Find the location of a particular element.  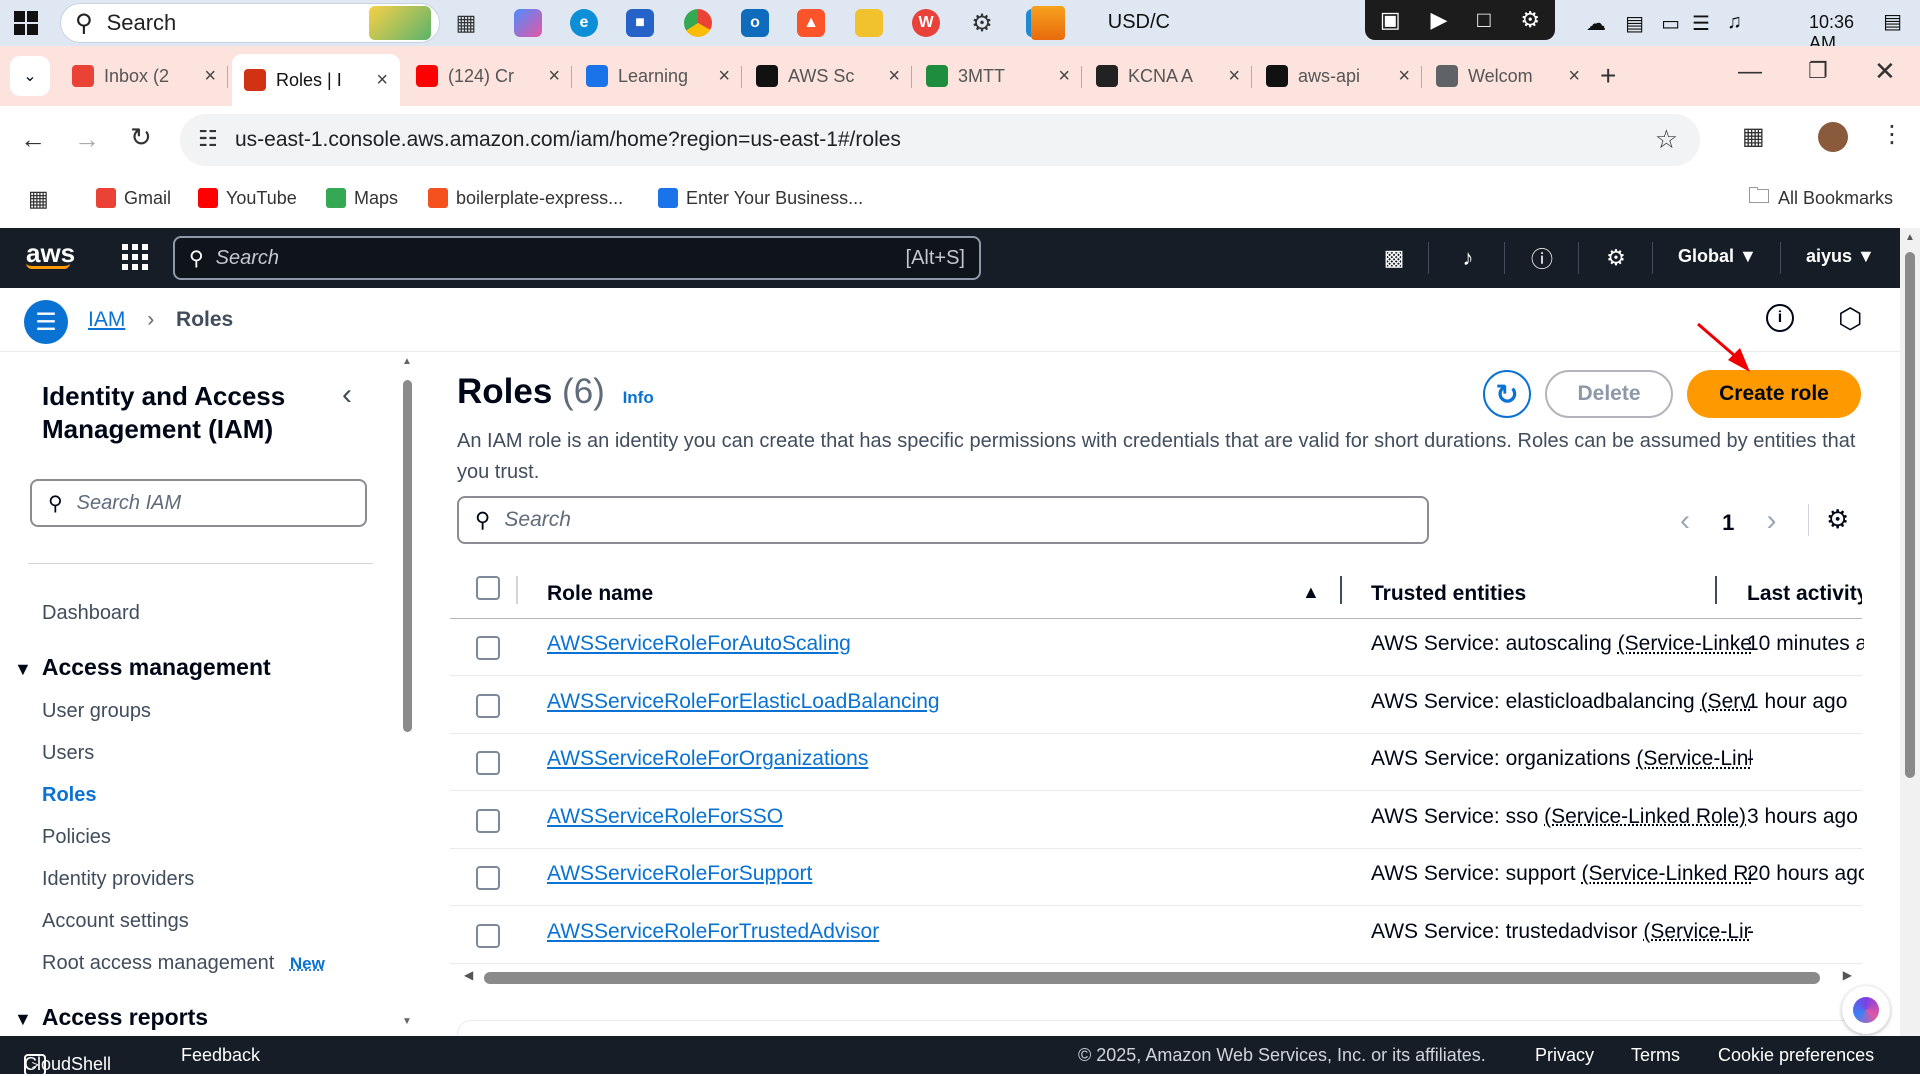

sort-ascending-icon: ▲ is located at coordinates (1311, 592).